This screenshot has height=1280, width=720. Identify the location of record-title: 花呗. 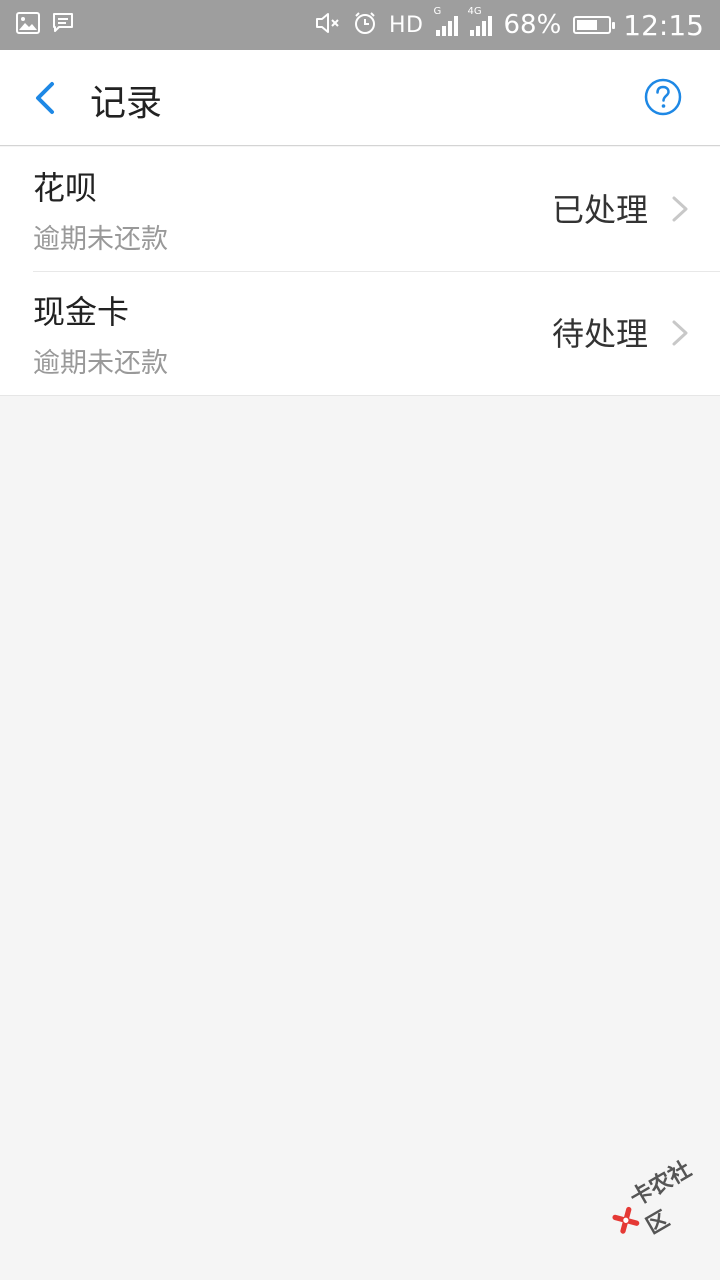
(65, 188).